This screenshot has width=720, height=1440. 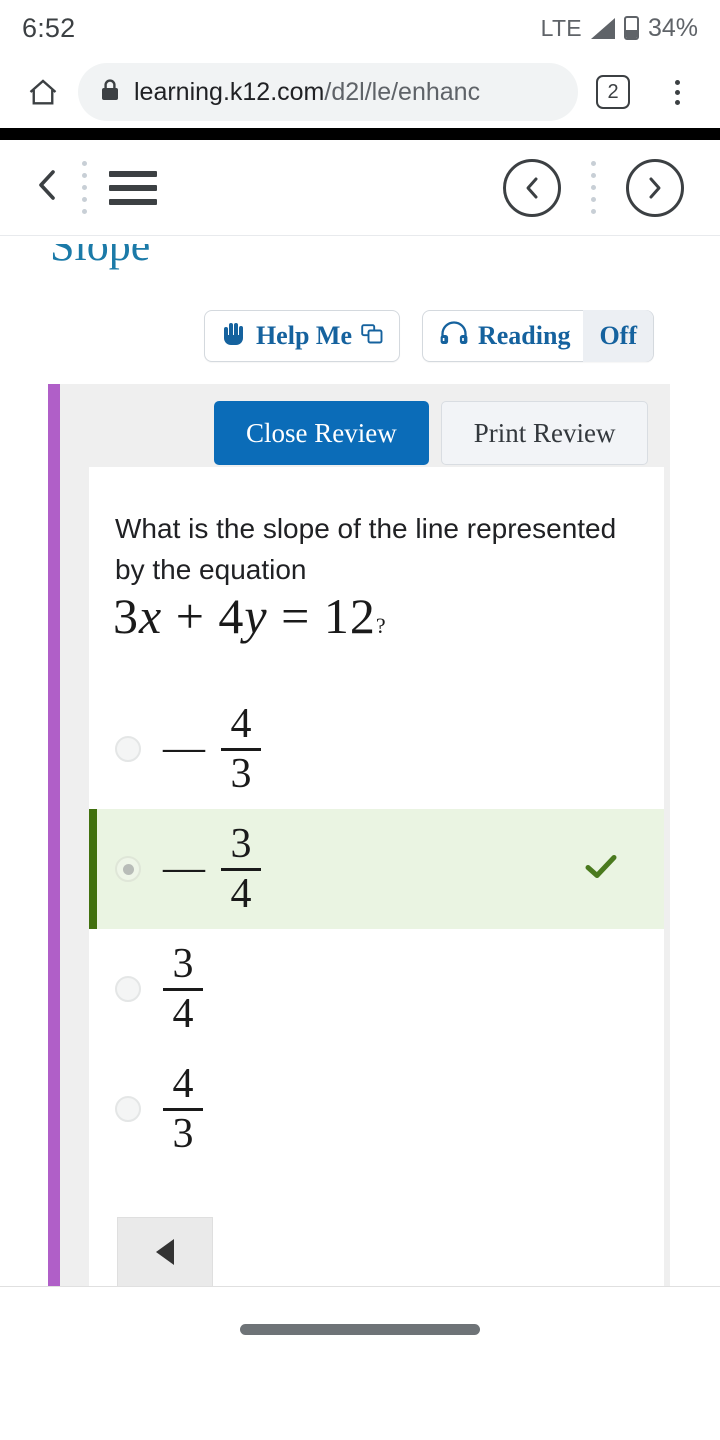 I want to click on triangle-left-icon, so click(x=165, y=1252).